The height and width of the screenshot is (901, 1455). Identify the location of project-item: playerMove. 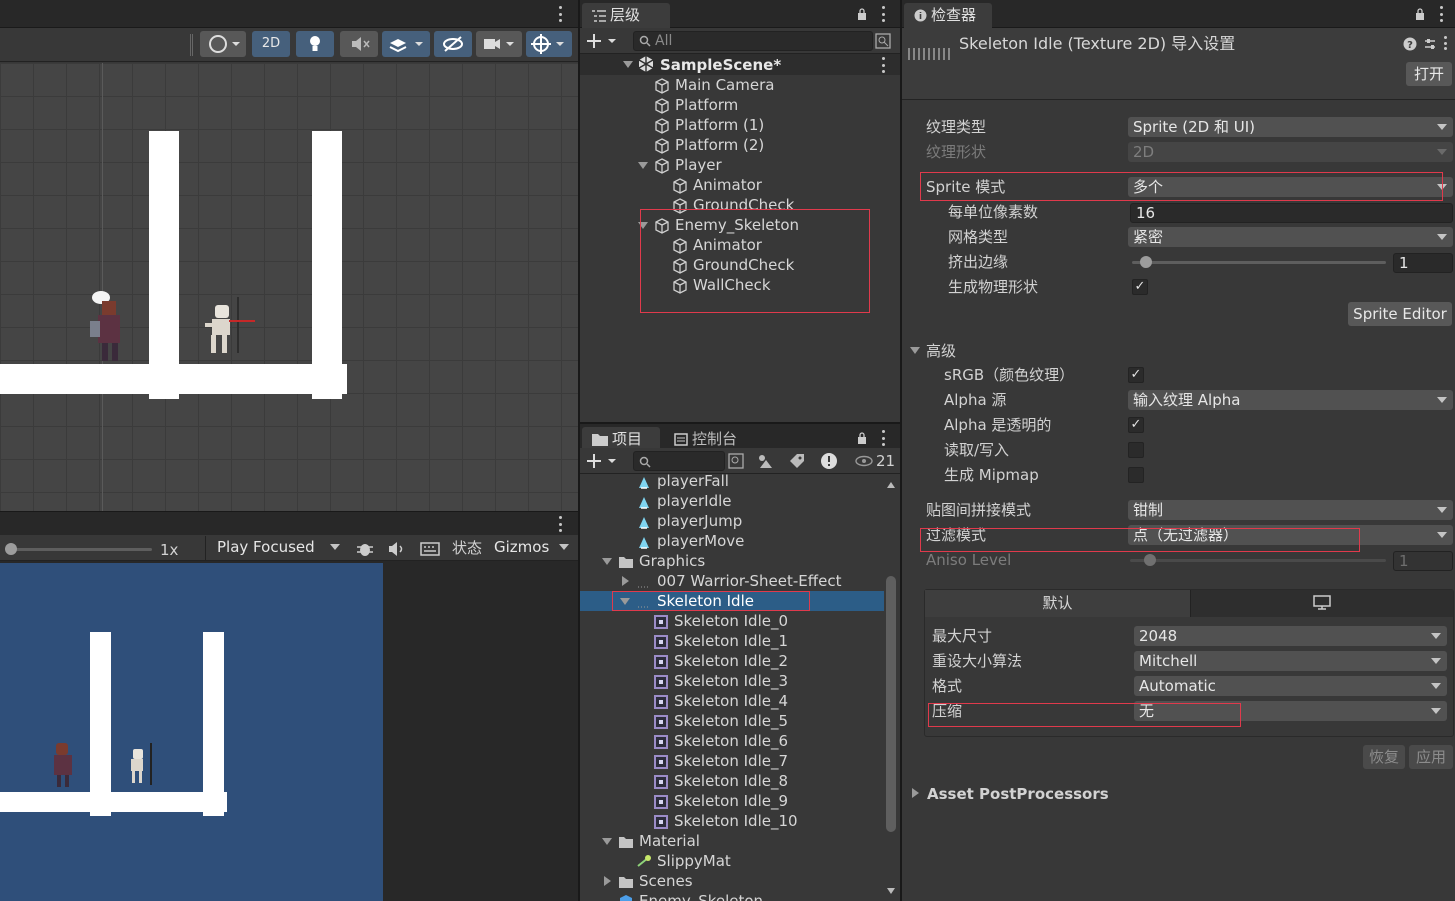
(690, 541).